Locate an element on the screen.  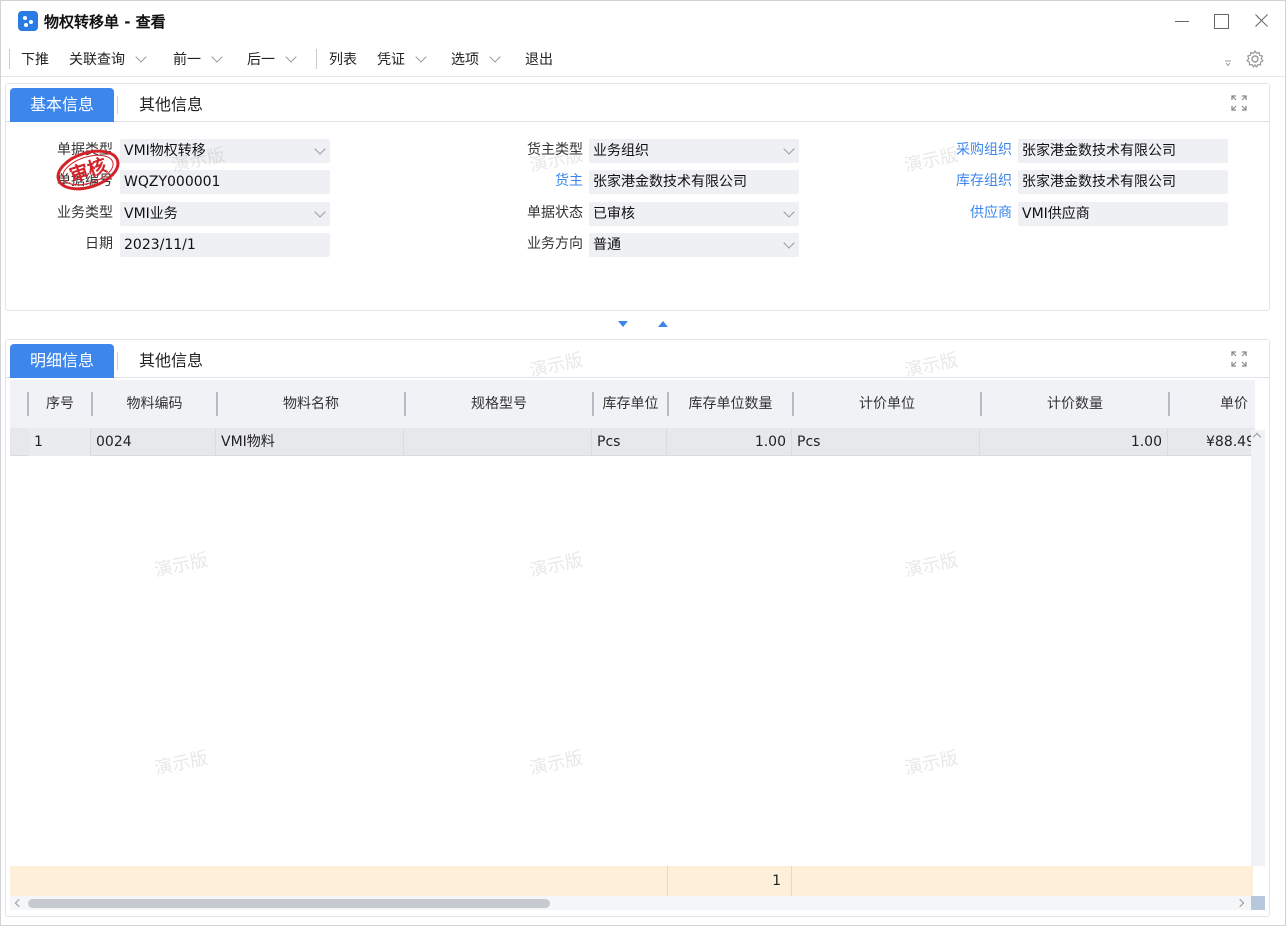
column-header-unit-price: 单价 is located at coordinates (1211, 404).